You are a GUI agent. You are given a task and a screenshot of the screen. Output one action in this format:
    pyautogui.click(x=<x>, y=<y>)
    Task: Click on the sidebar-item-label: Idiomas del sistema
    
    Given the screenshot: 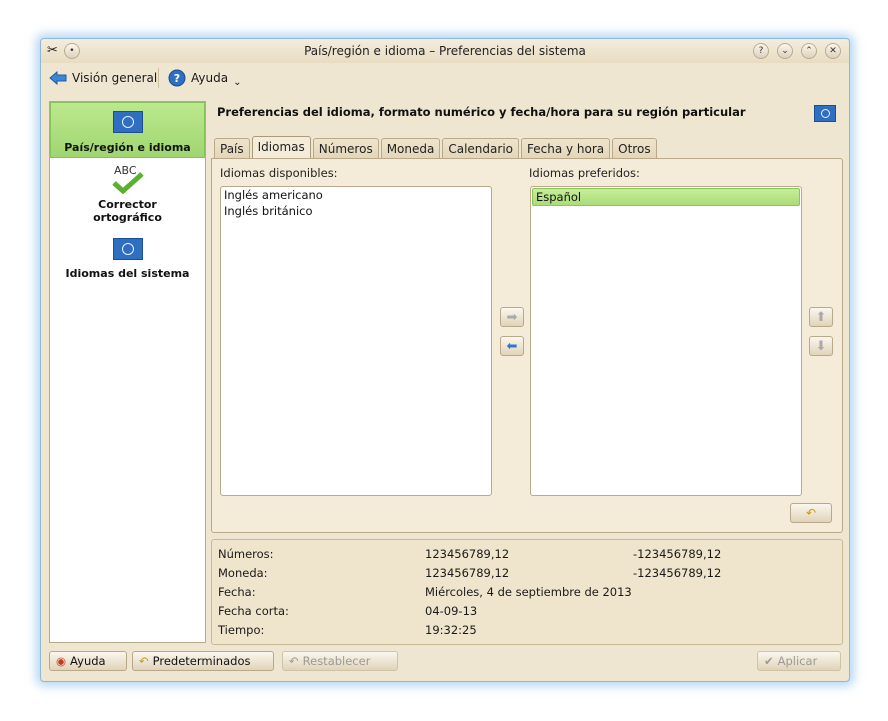 What is the action you would take?
    pyautogui.click(x=127, y=273)
    